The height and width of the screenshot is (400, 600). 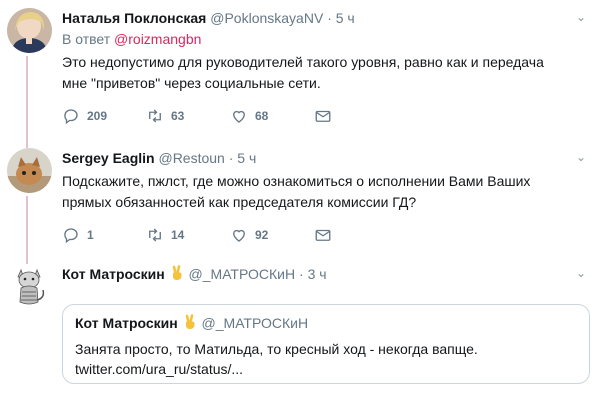 What do you see at coordinates (326, 323) in the screenshot?
I see `quoted-tweet-header: Кот Матроскин @_МАТРОСКиН` at bounding box center [326, 323].